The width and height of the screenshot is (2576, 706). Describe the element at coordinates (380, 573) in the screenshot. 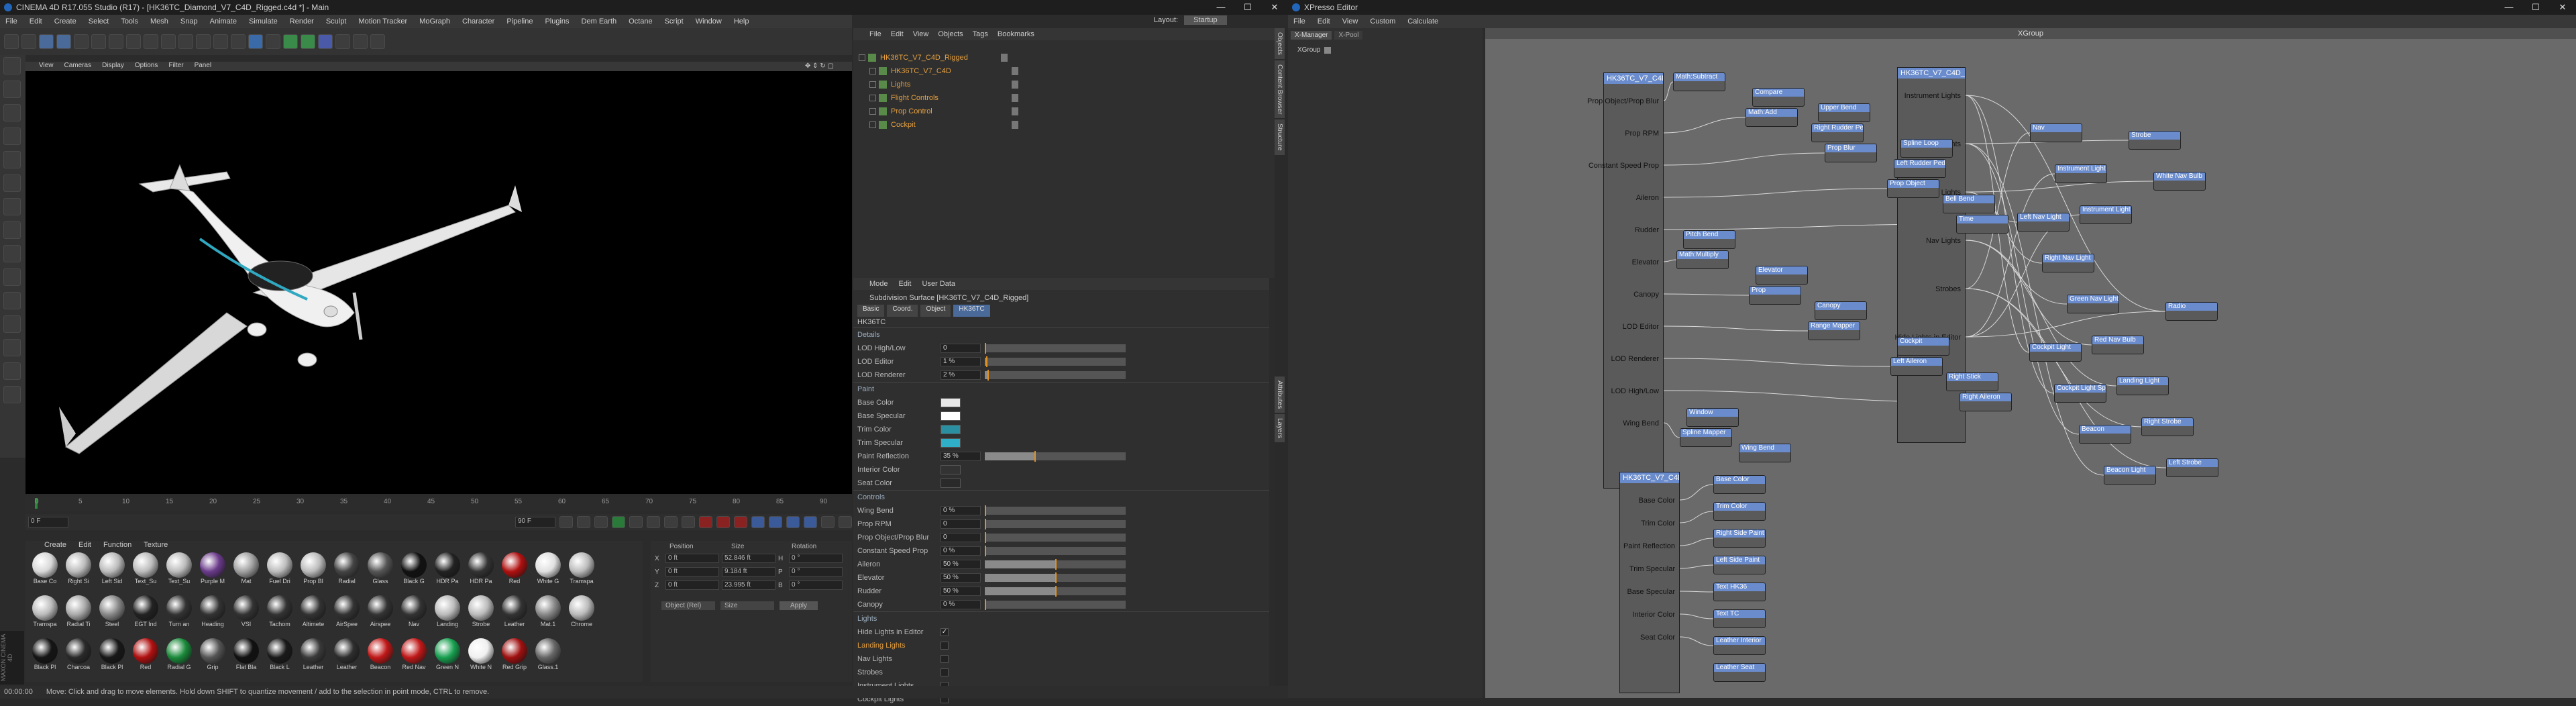

I see `material-item: Glass` at that location.